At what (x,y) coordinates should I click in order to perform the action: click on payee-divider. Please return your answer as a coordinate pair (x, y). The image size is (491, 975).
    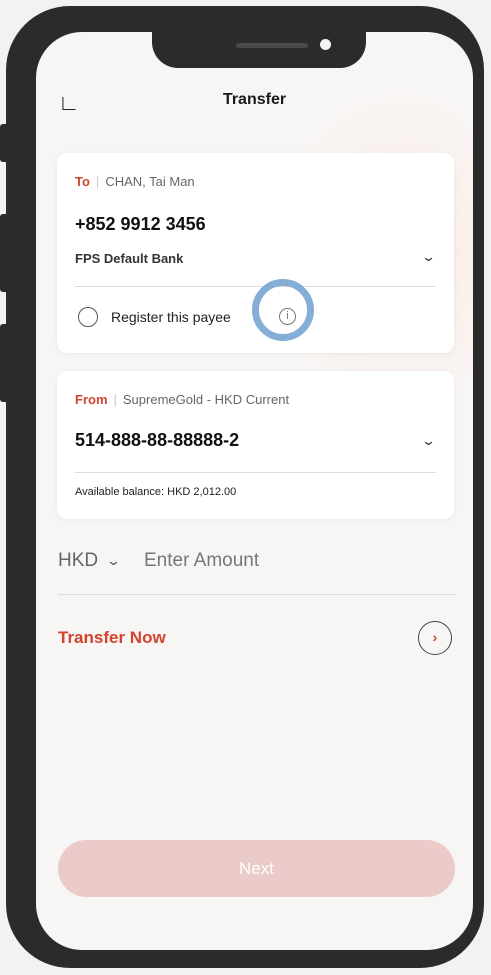
    Looking at the image, I should click on (255, 286).